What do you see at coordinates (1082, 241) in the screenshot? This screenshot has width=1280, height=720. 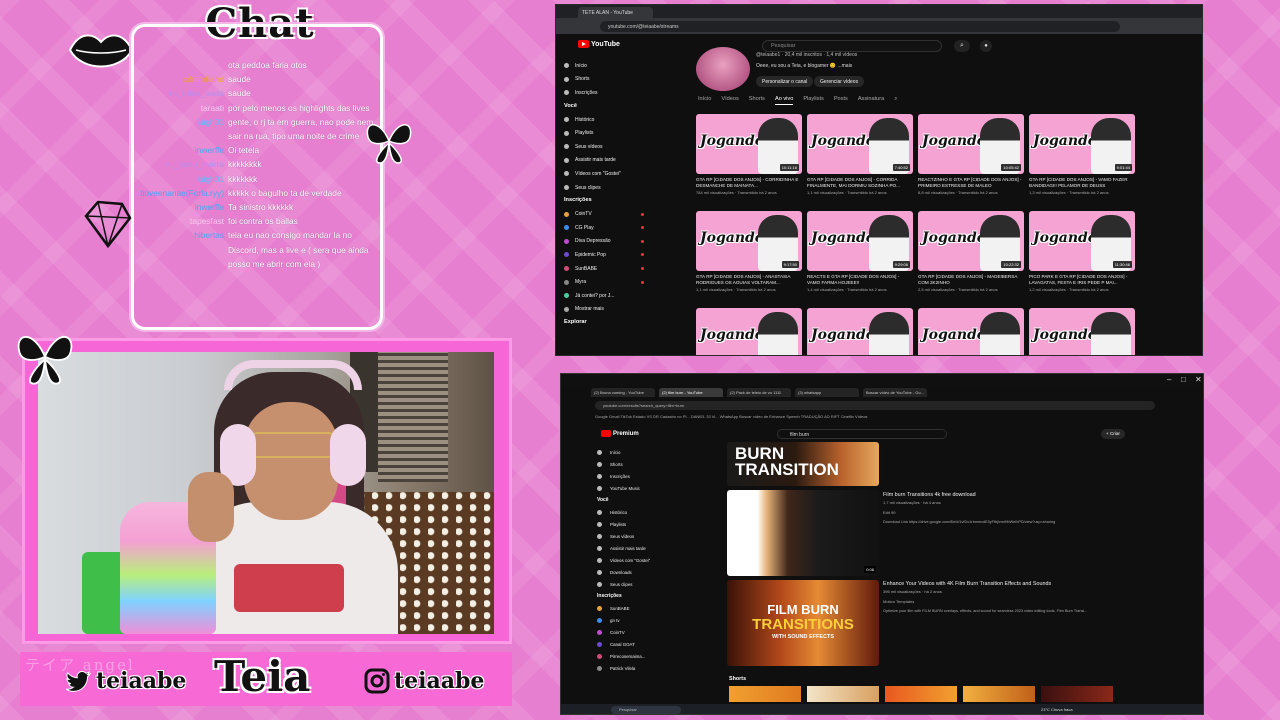 I see `video-thumbnail: Jogando 11:30:46` at bounding box center [1082, 241].